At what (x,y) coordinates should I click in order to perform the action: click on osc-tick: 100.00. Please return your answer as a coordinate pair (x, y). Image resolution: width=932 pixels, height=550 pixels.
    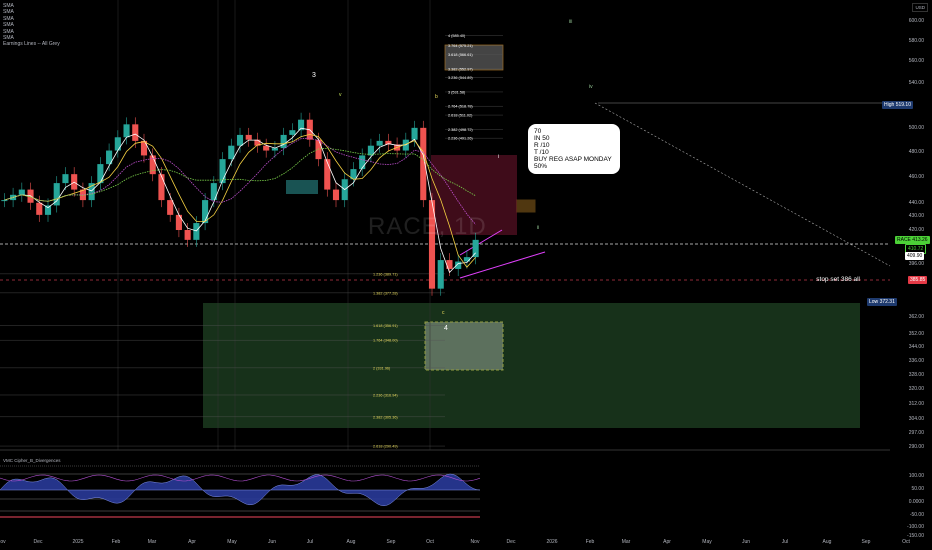
    Looking at the image, I should click on (916, 476).